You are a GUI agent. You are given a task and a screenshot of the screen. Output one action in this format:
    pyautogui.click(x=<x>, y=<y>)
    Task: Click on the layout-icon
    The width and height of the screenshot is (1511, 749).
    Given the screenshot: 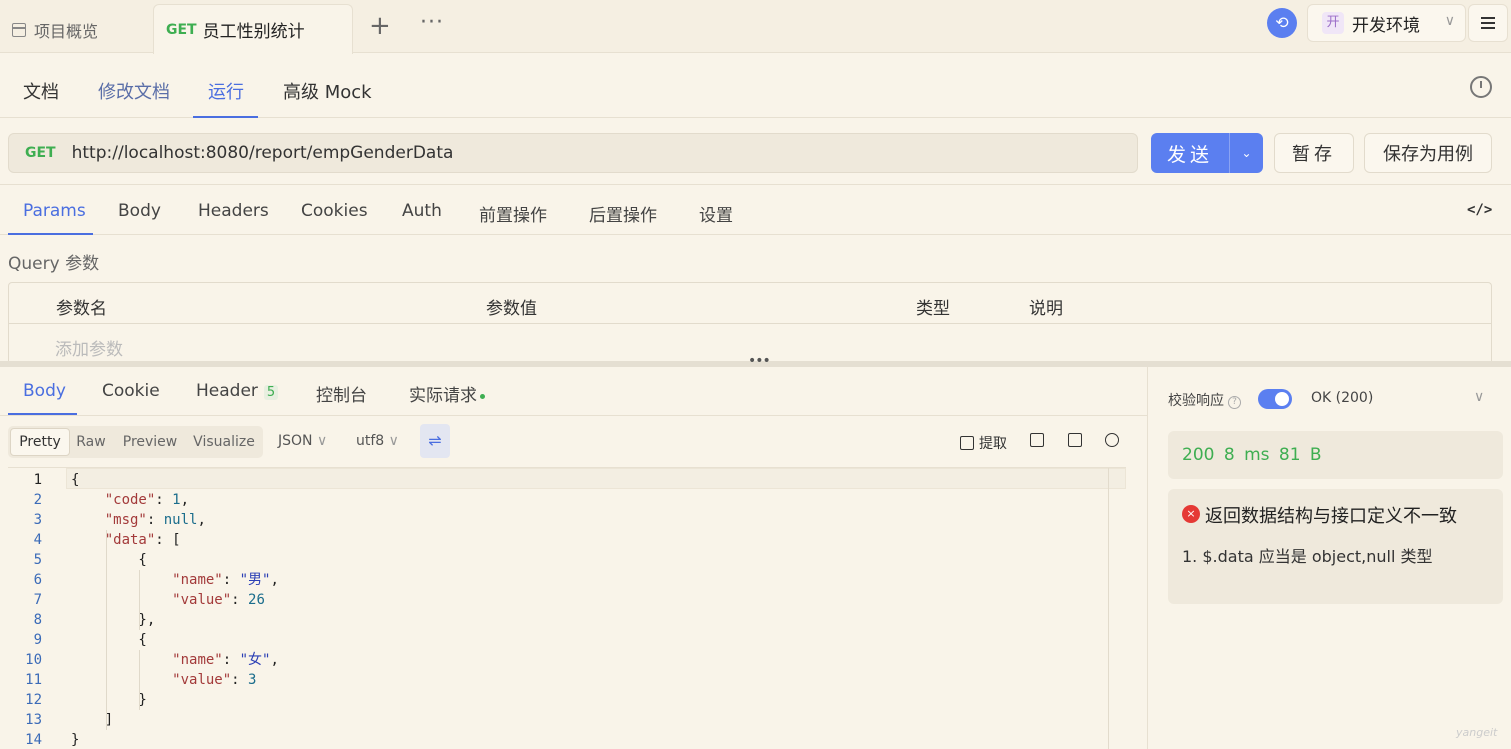 What is the action you would take?
    pyautogui.click(x=19, y=30)
    